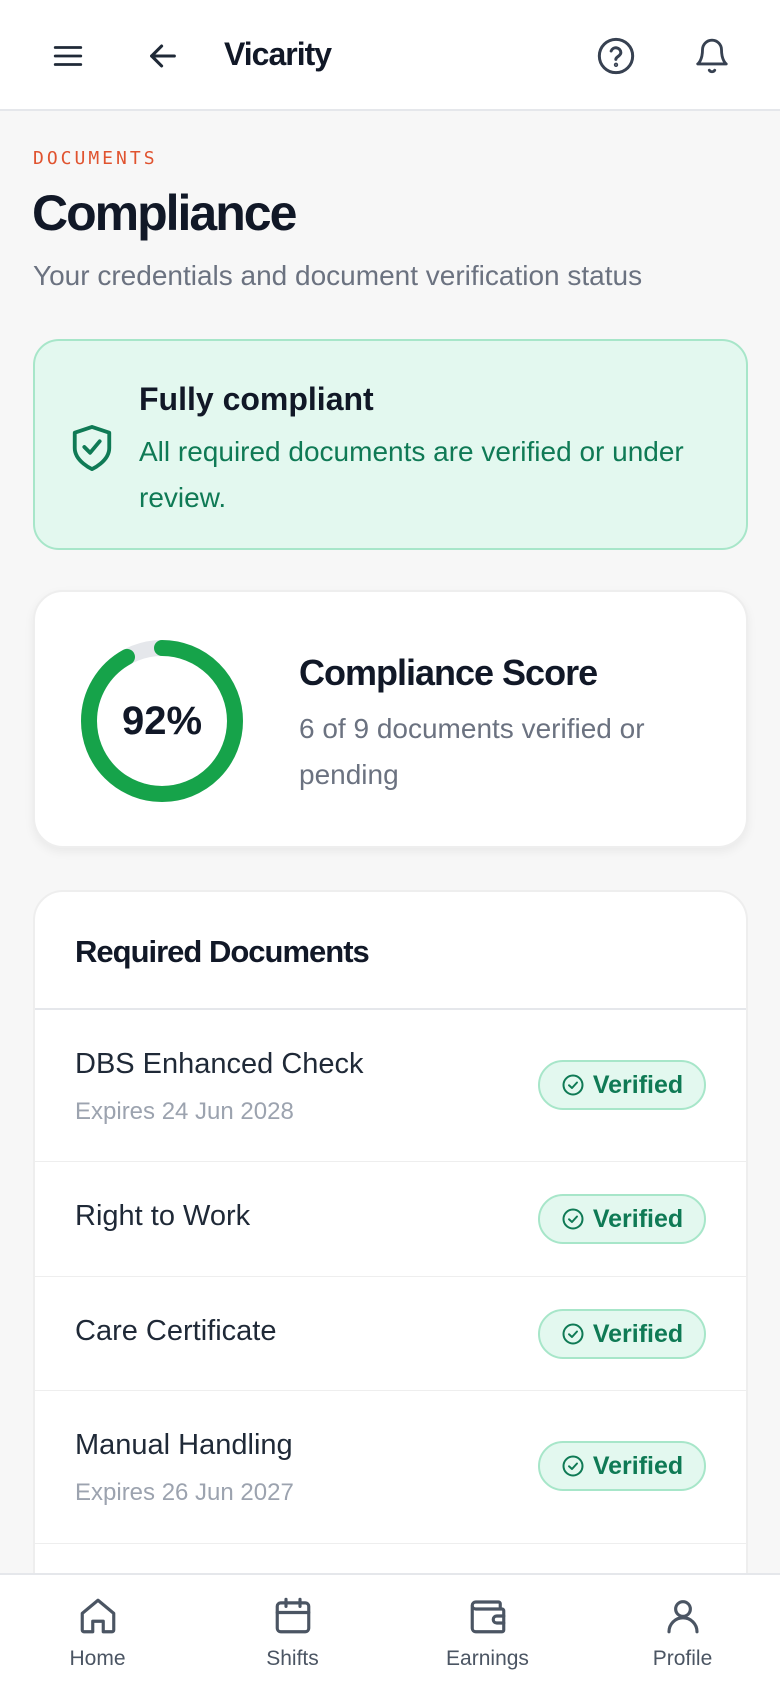 The width and height of the screenshot is (780, 1688). I want to click on document-expiry: Expires 26 Jun 2027, so click(184, 1492).